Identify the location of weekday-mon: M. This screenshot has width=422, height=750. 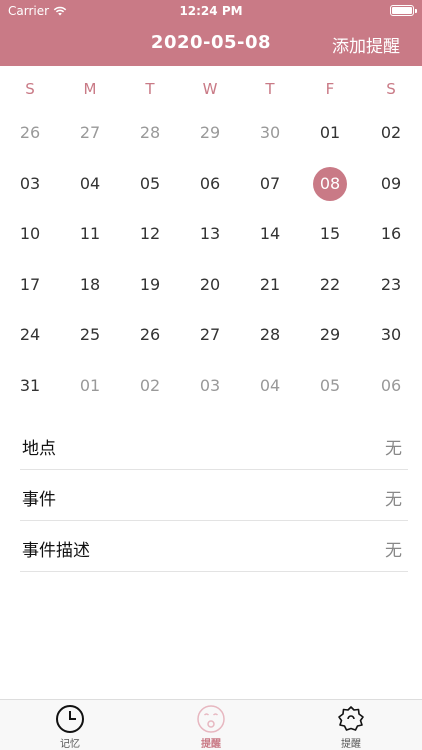
(90, 89).